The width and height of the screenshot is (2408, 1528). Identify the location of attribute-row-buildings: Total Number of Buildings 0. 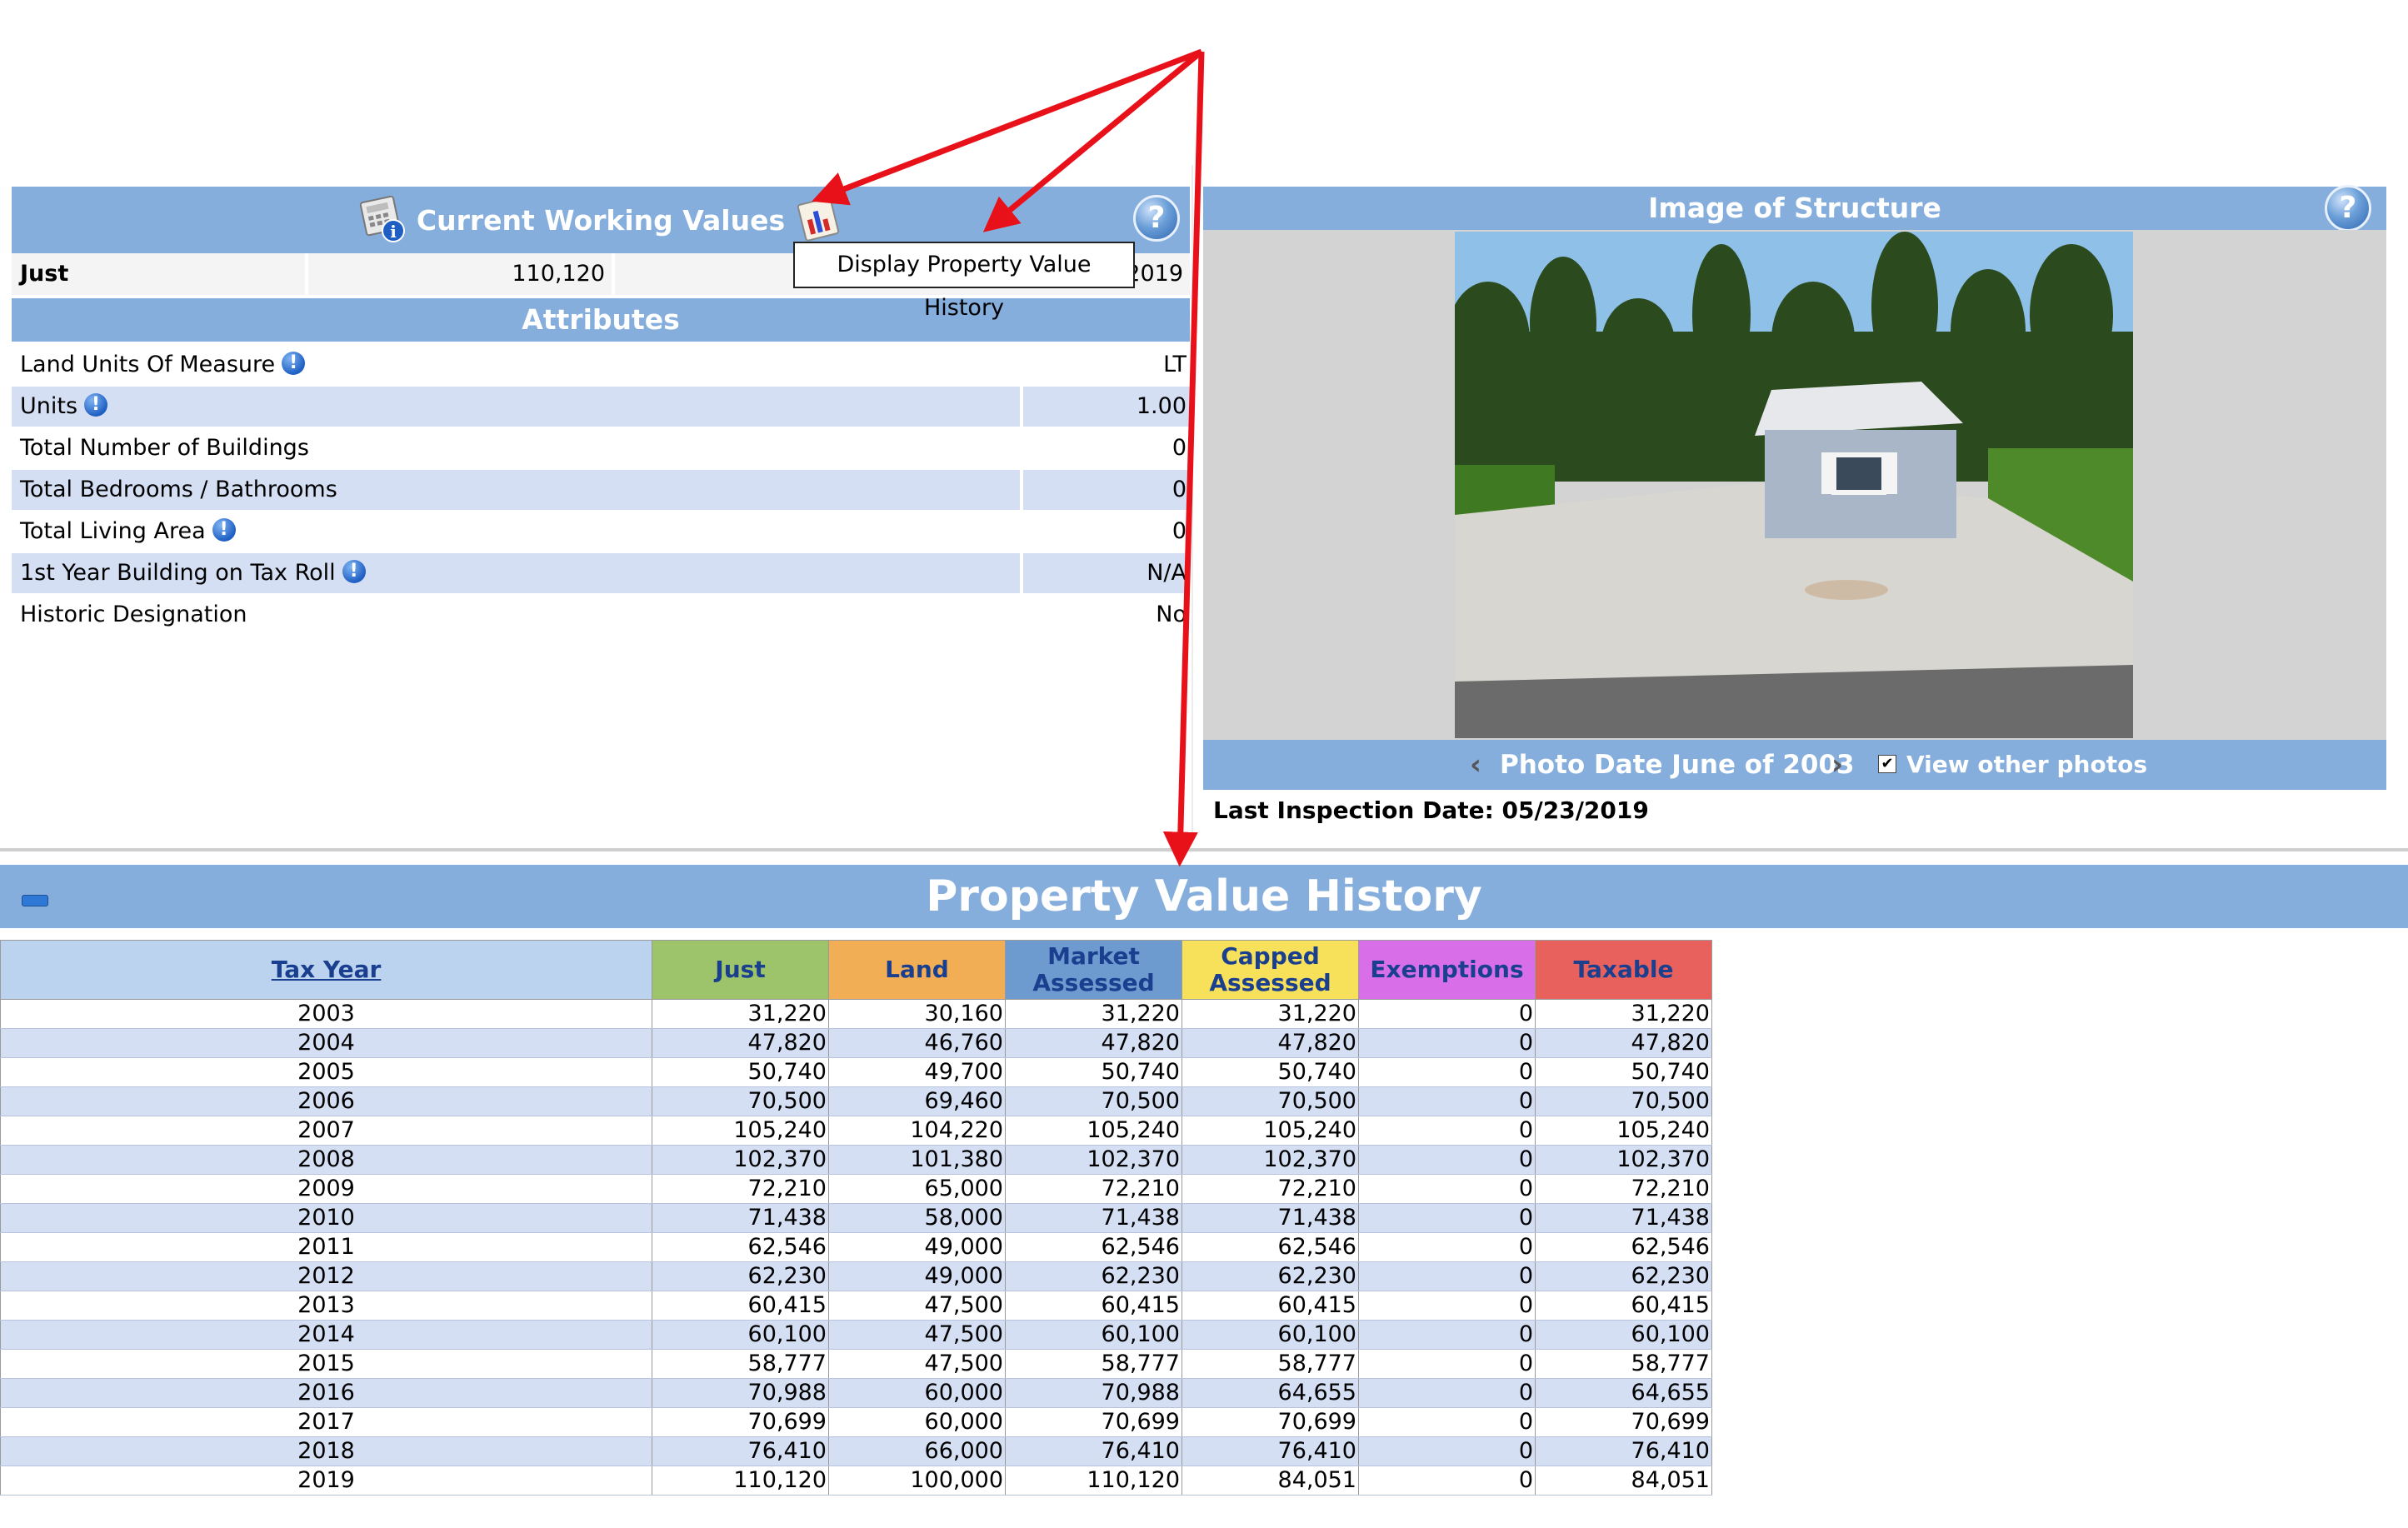
(601, 448).